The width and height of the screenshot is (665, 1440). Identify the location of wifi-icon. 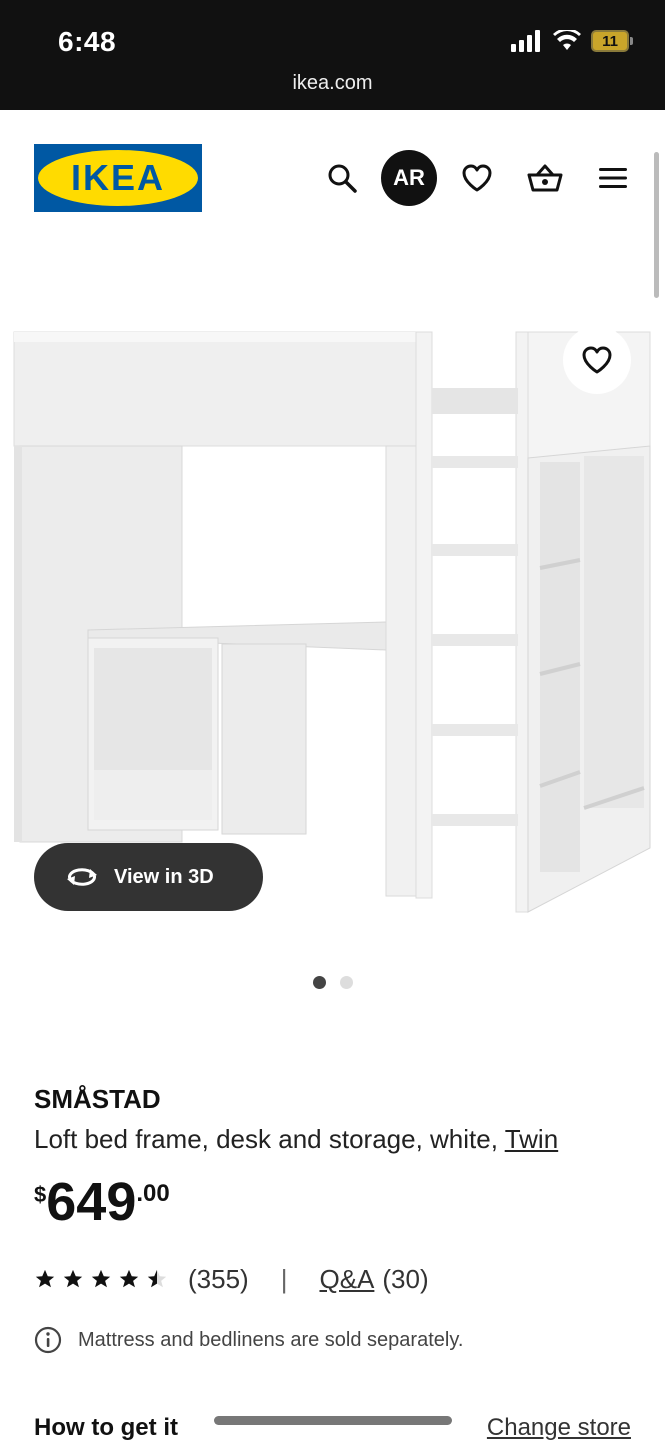
(567, 40).